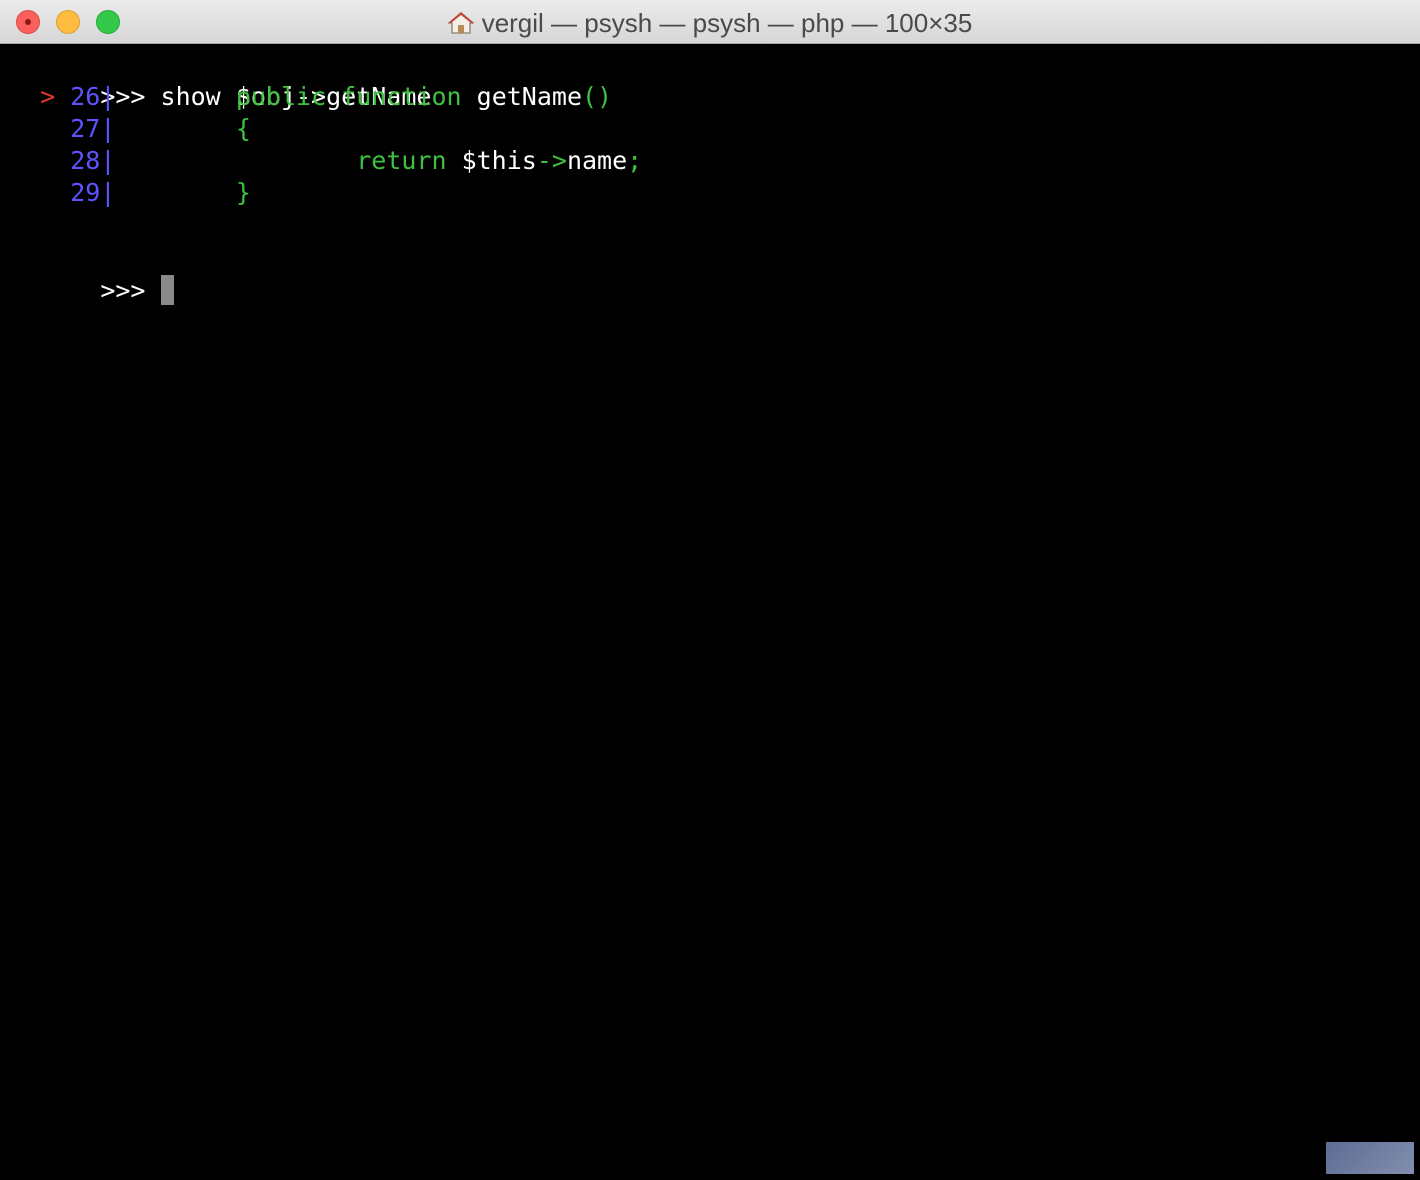  Describe the element at coordinates (243, 128) in the screenshot. I see `code-token: {` at that location.